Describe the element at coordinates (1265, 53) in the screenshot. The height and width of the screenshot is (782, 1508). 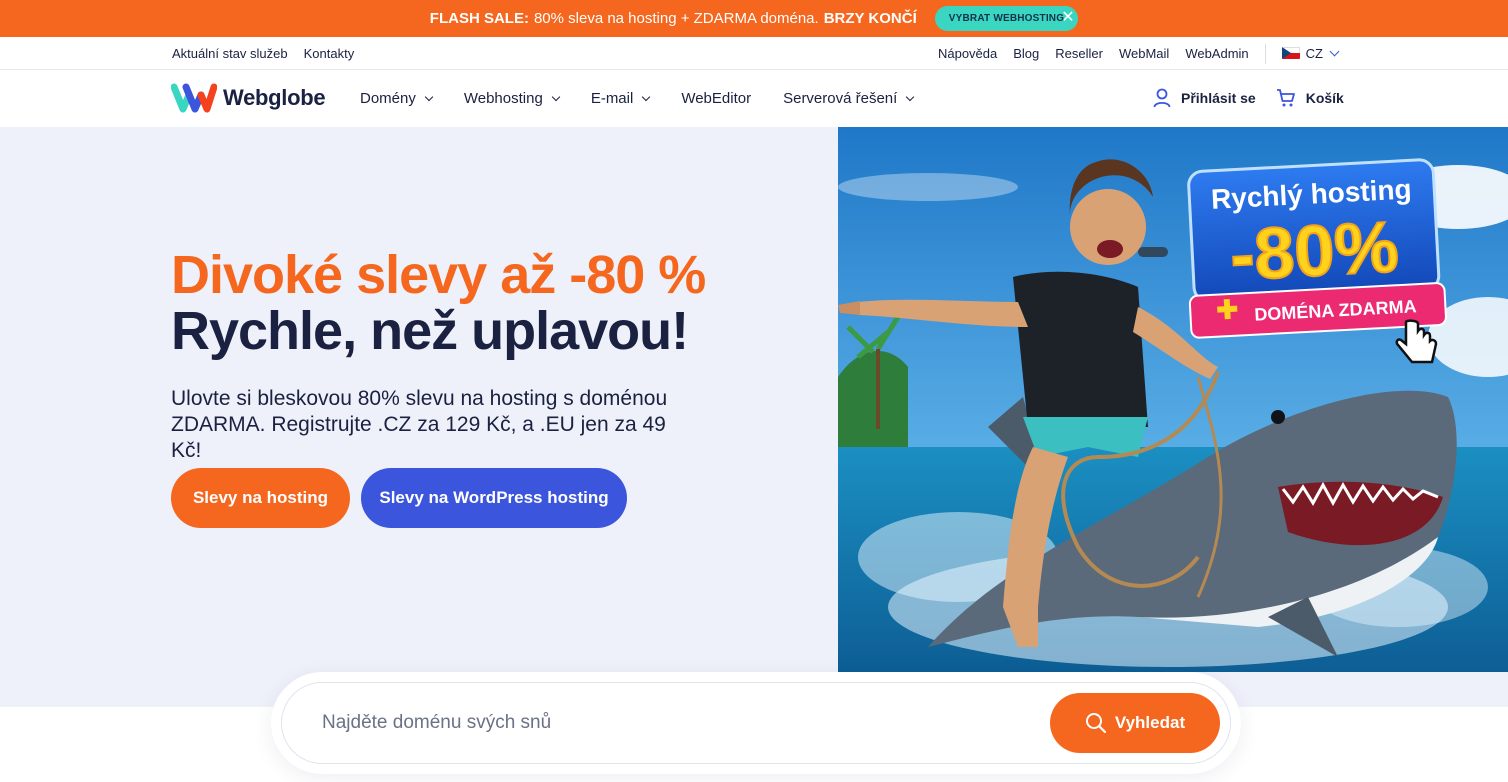
I see `divider` at that location.